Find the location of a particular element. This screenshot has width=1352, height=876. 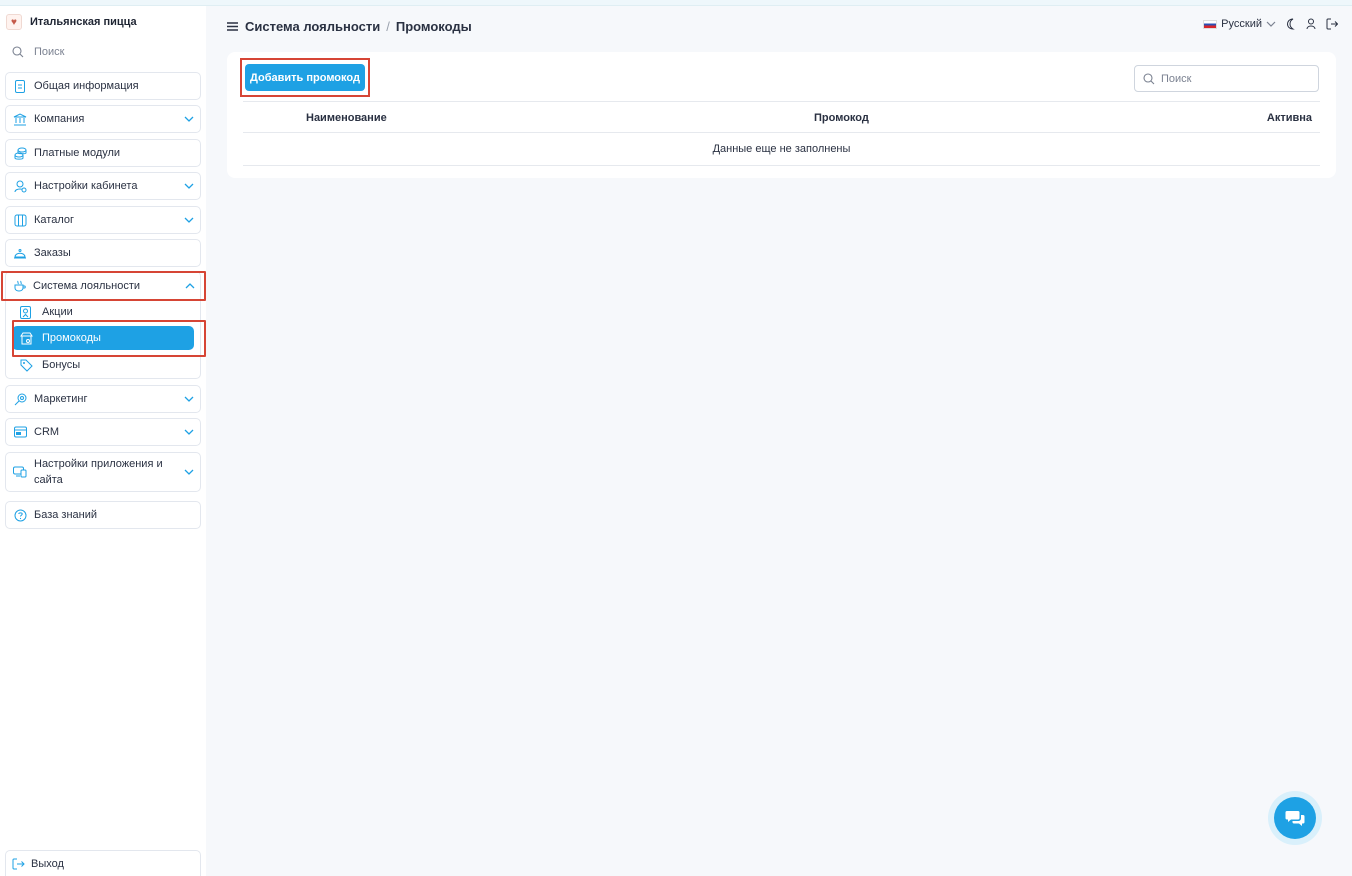

sidebar-search-label: Поиск is located at coordinates (49, 52).